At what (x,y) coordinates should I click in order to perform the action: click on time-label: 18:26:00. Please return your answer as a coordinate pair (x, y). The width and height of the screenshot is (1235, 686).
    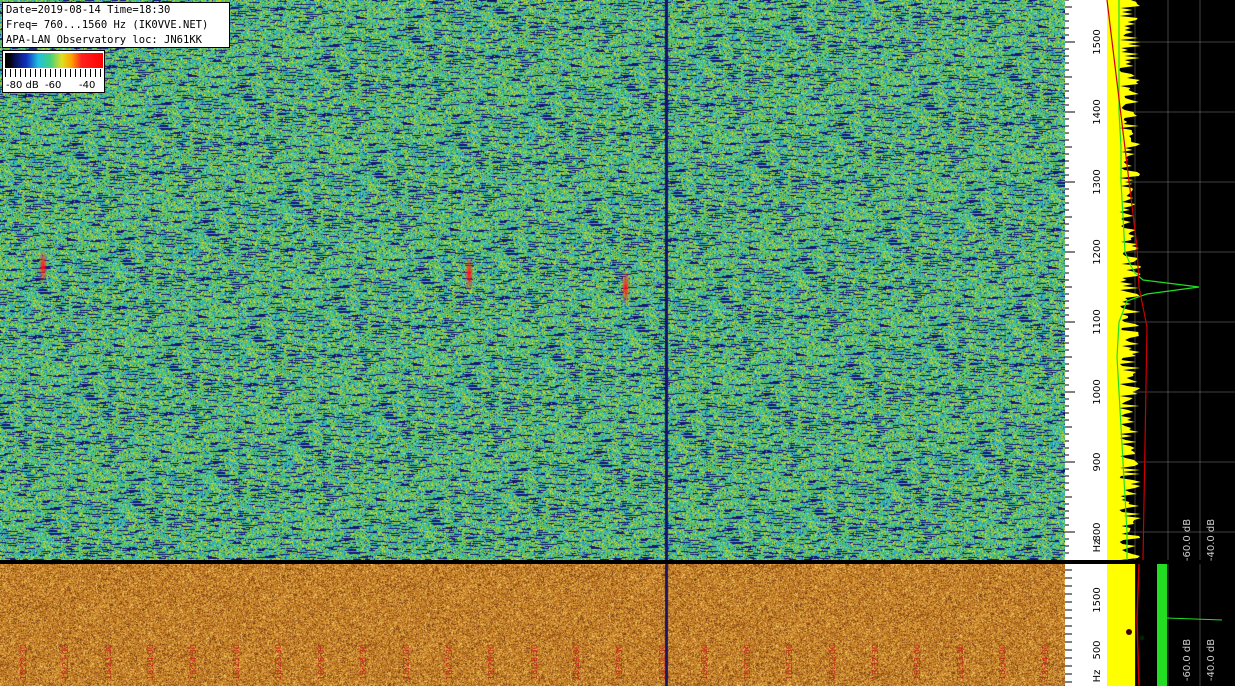
    Looking at the image, I should click on (321, 662).